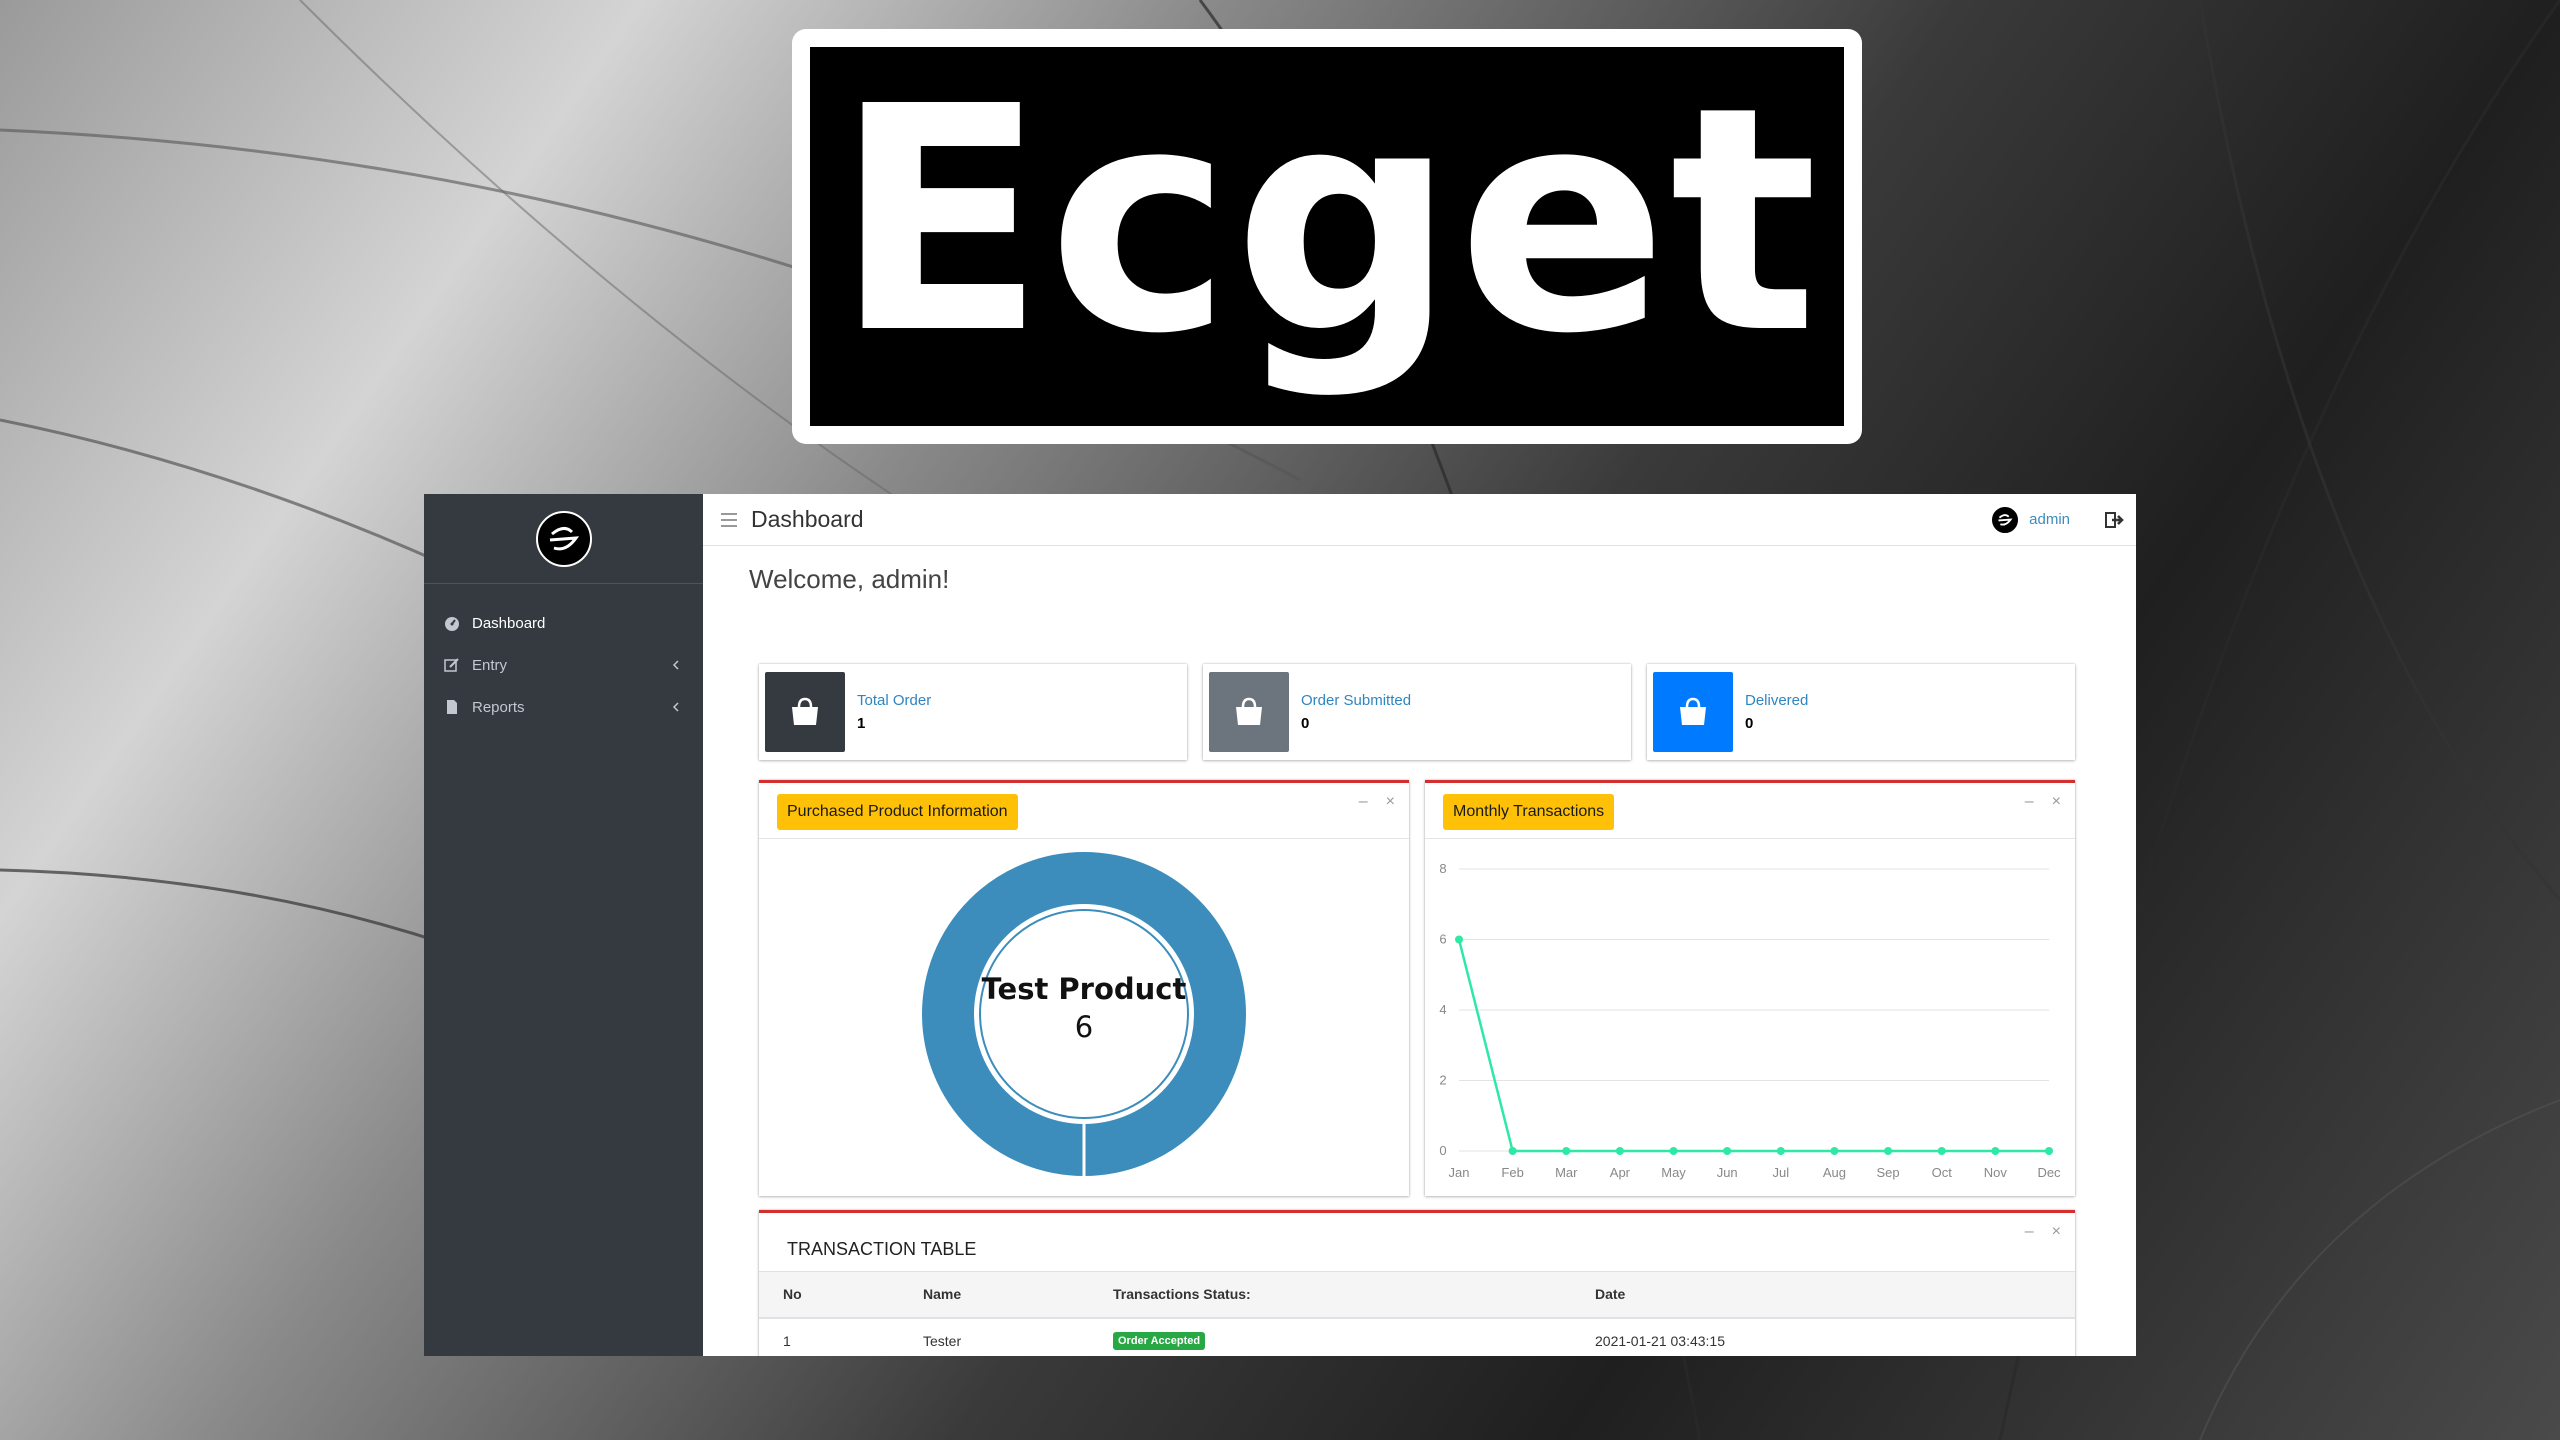  Describe the element at coordinates (1417, 712) in the screenshot. I see `stat-order-submitted: Order Submitted 0` at that location.